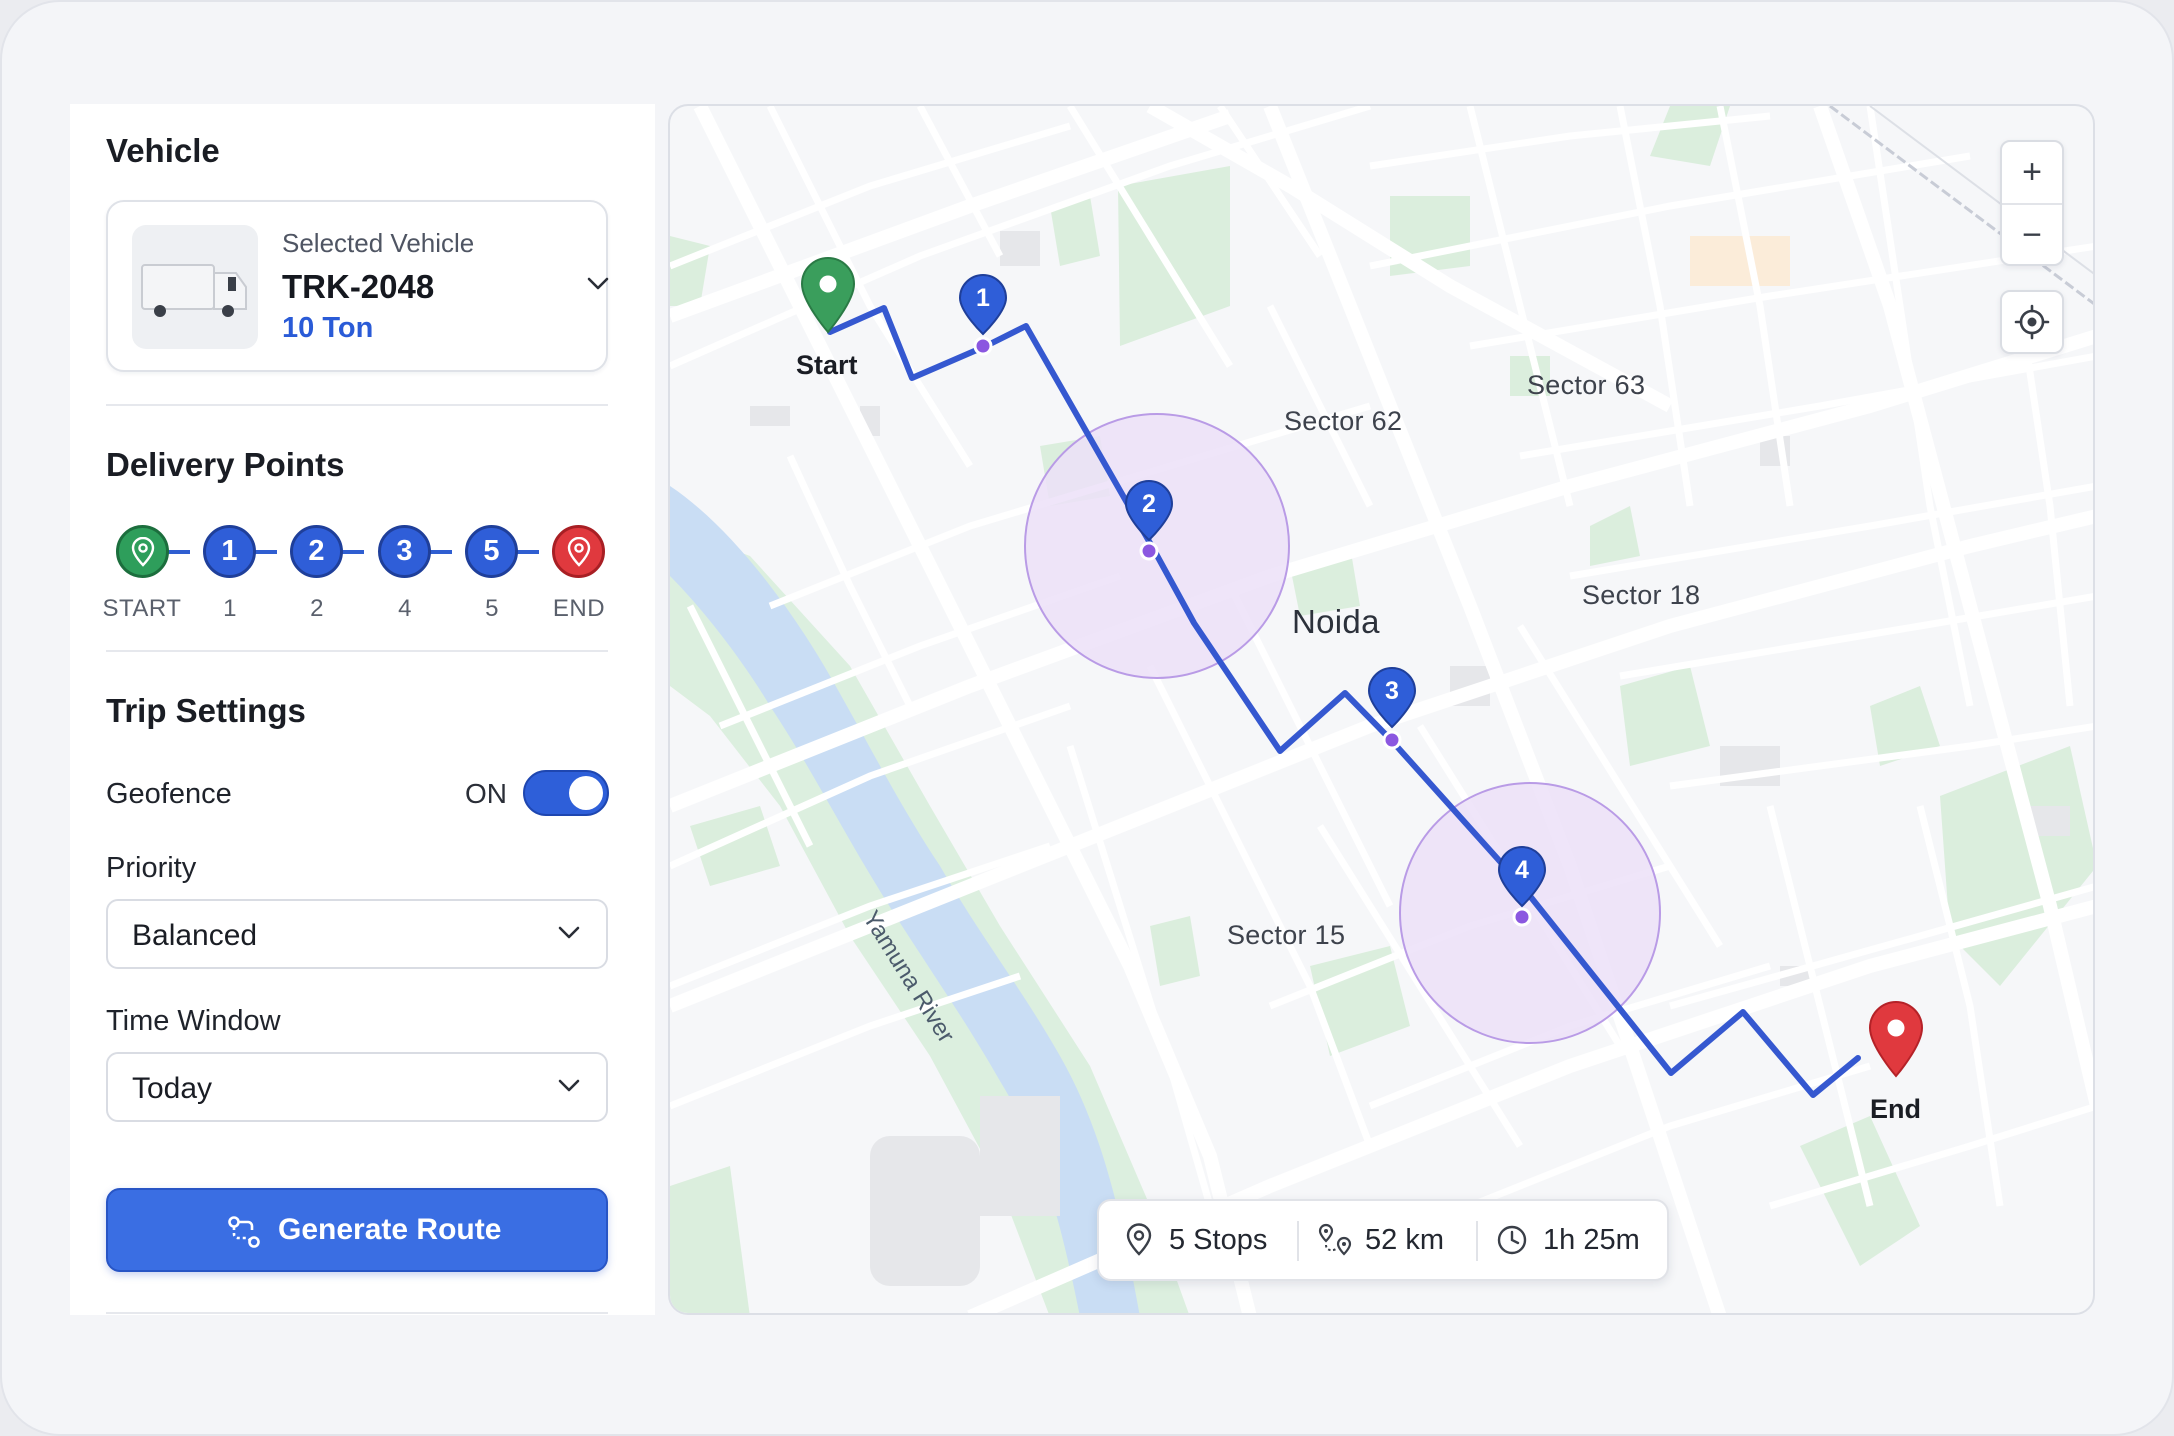 This screenshot has height=1436, width=2174. What do you see at coordinates (390, 1229) in the screenshot?
I see `generate-route-label: Generate Route` at bounding box center [390, 1229].